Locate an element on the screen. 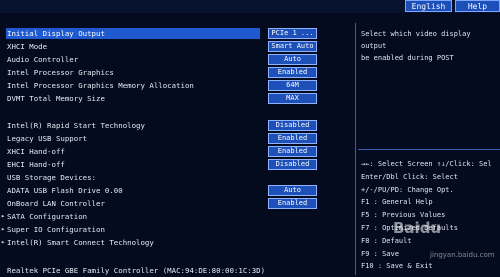 This screenshot has height=277, width=500. setting-xhci-mode: XHCI Mode Smart Auto is located at coordinates (175, 46).